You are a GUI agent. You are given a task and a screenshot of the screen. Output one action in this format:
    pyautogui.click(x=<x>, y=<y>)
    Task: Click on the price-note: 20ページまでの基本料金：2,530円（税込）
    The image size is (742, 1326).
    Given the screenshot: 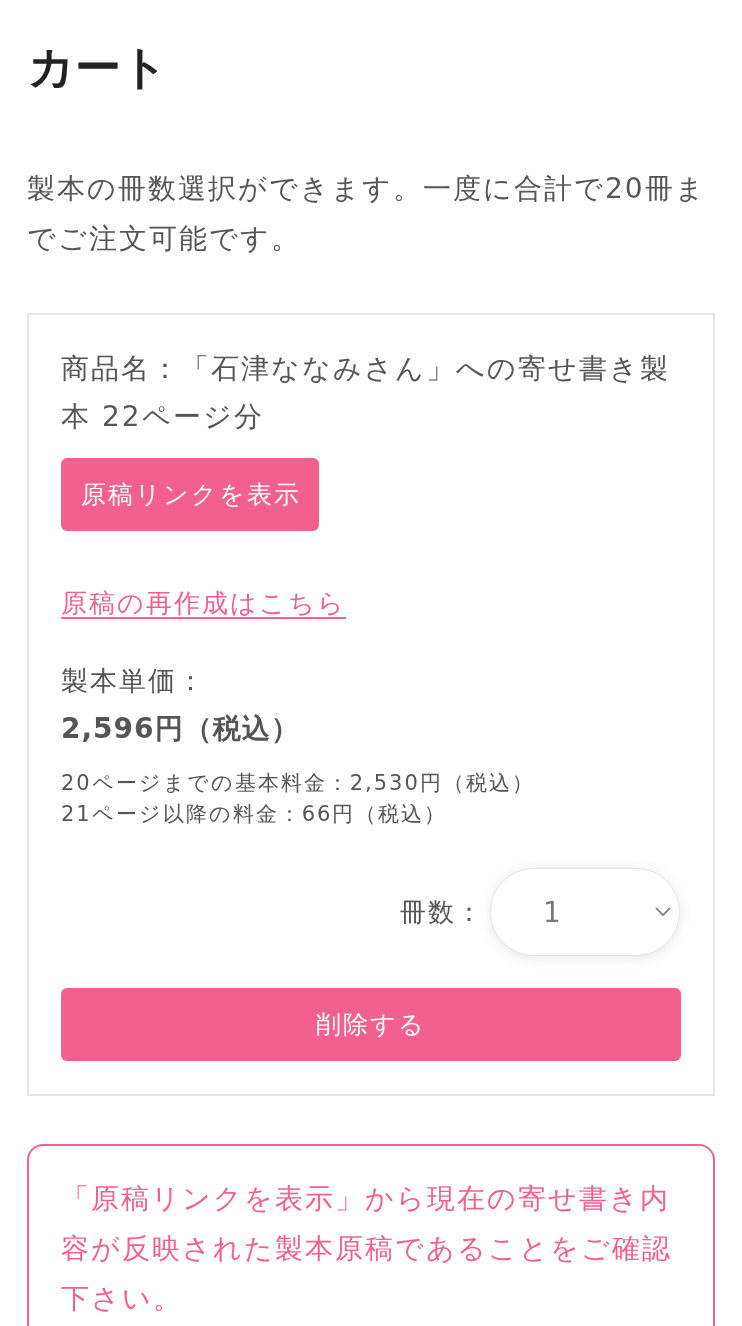 What is the action you would take?
    pyautogui.click(x=298, y=783)
    